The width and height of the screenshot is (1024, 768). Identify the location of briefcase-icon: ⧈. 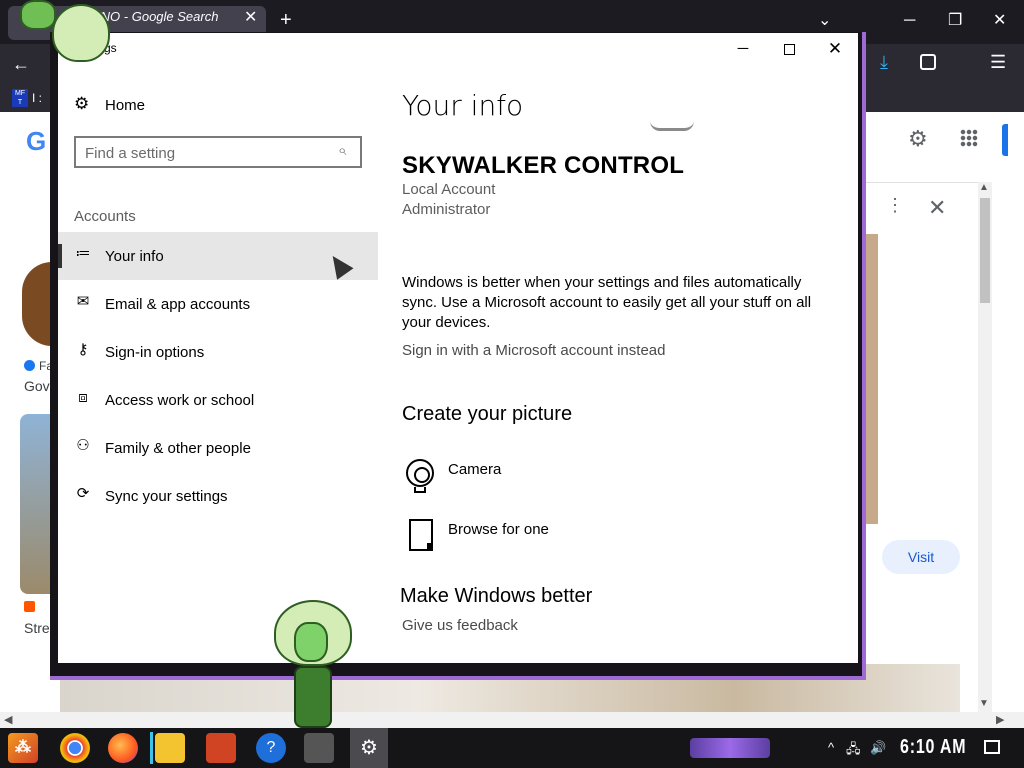
(83, 397).